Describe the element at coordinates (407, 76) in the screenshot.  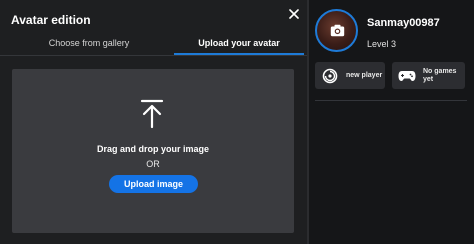
I see `gamepad-icon` at that location.